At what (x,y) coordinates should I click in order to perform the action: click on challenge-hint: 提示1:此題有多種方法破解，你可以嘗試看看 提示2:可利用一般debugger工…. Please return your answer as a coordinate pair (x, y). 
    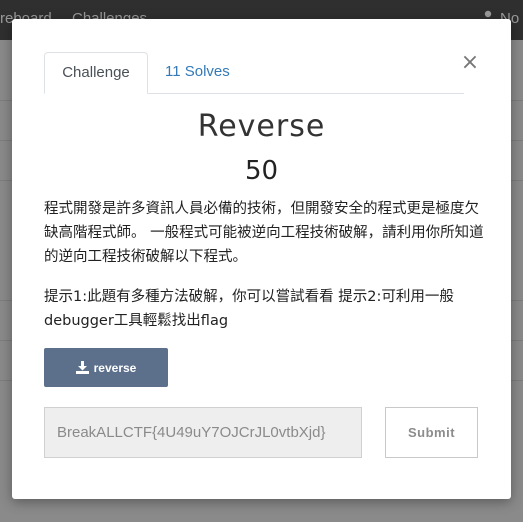
    Looking at the image, I should click on (249, 309).